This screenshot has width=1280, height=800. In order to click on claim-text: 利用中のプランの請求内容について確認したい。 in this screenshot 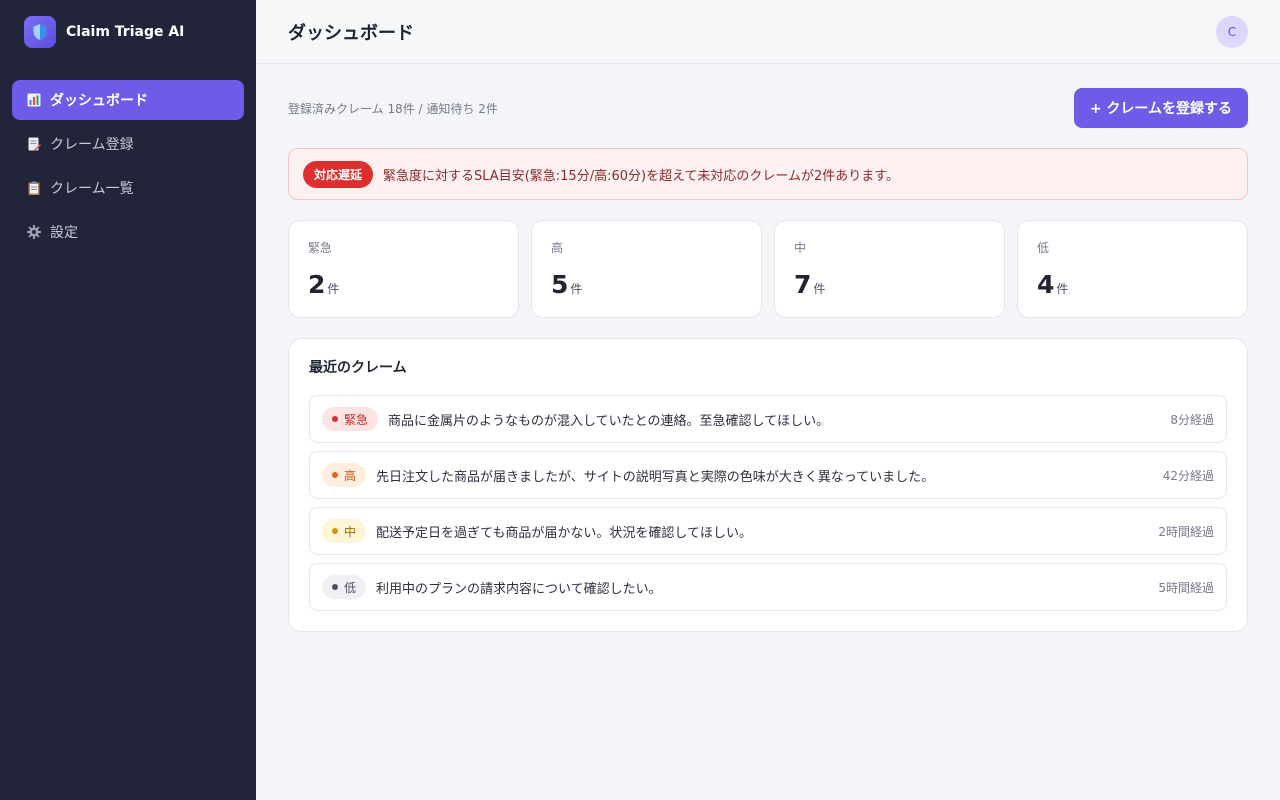, I will do `click(519, 589)`.